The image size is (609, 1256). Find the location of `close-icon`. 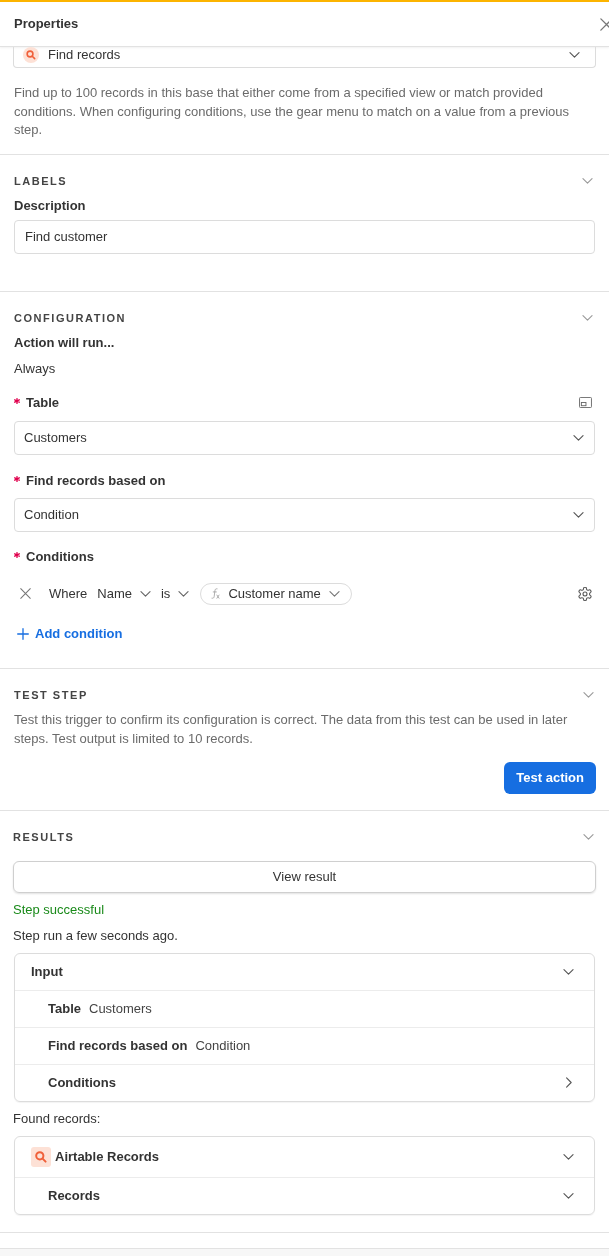

close-icon is located at coordinates (604, 24).